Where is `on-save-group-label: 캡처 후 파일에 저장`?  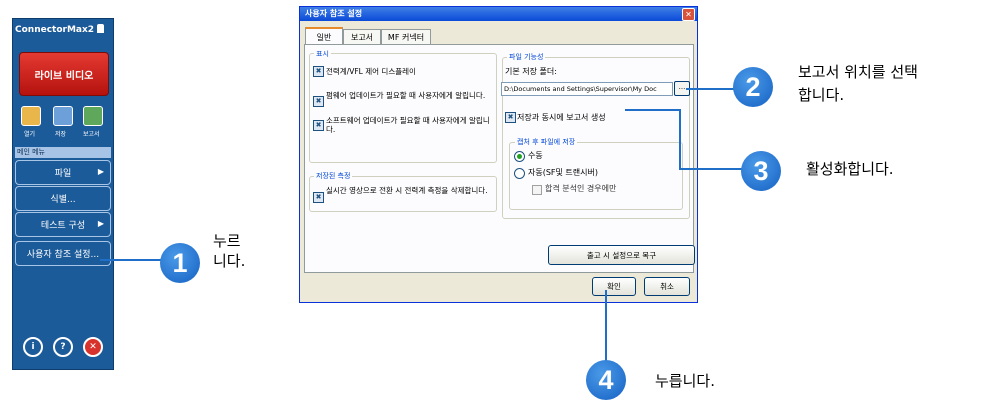 on-save-group-label: 캡처 후 파일에 저장 is located at coordinates (546, 142).